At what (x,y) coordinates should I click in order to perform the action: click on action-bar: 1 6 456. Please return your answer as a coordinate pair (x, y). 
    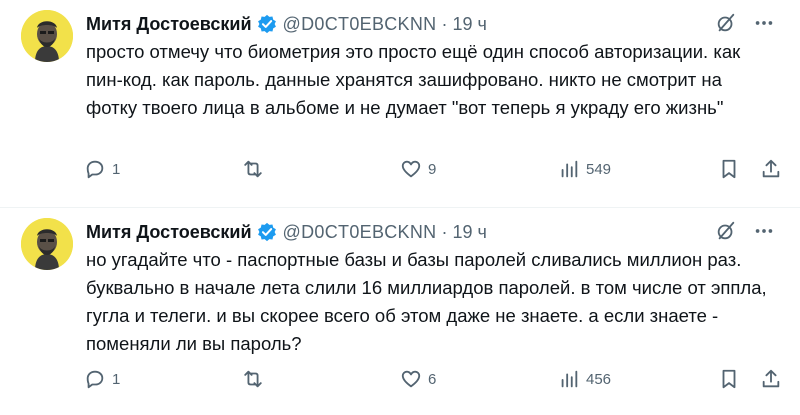
    Looking at the image, I should click on (434, 383).